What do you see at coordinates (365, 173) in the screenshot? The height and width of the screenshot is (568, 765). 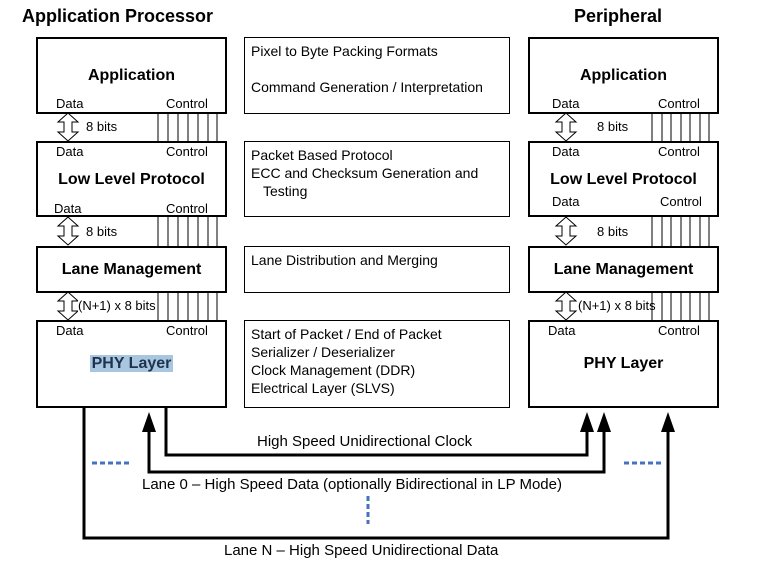 I see `description-line: ECC and Checksum Generation and` at bounding box center [365, 173].